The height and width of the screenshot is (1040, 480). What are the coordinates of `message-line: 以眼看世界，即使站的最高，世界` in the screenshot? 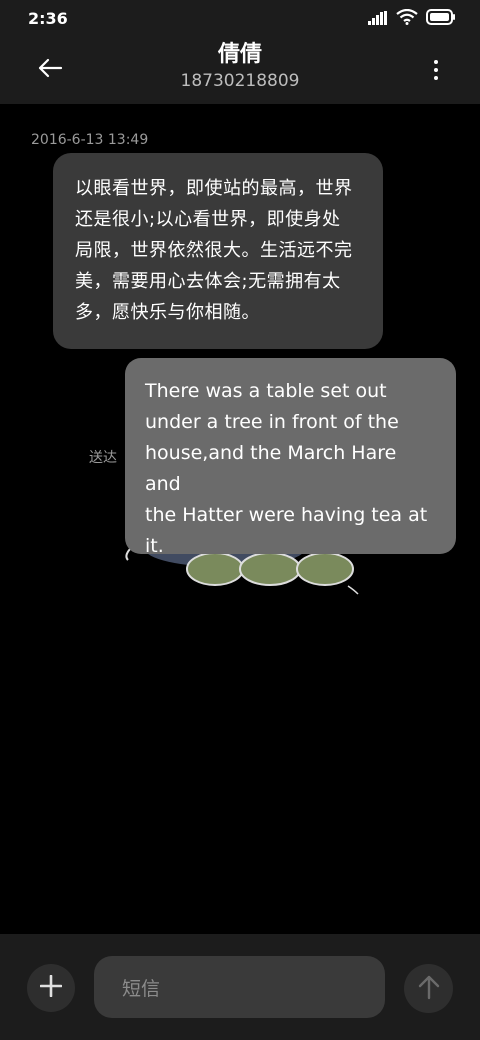 It's located at (214, 188).